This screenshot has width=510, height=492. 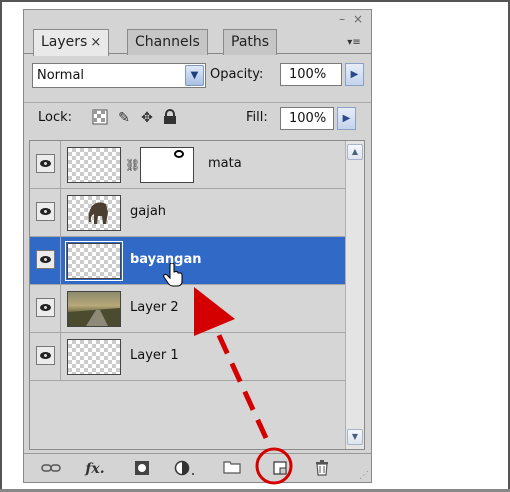 I want to click on tab-channels: Channels, so click(x=167, y=42).